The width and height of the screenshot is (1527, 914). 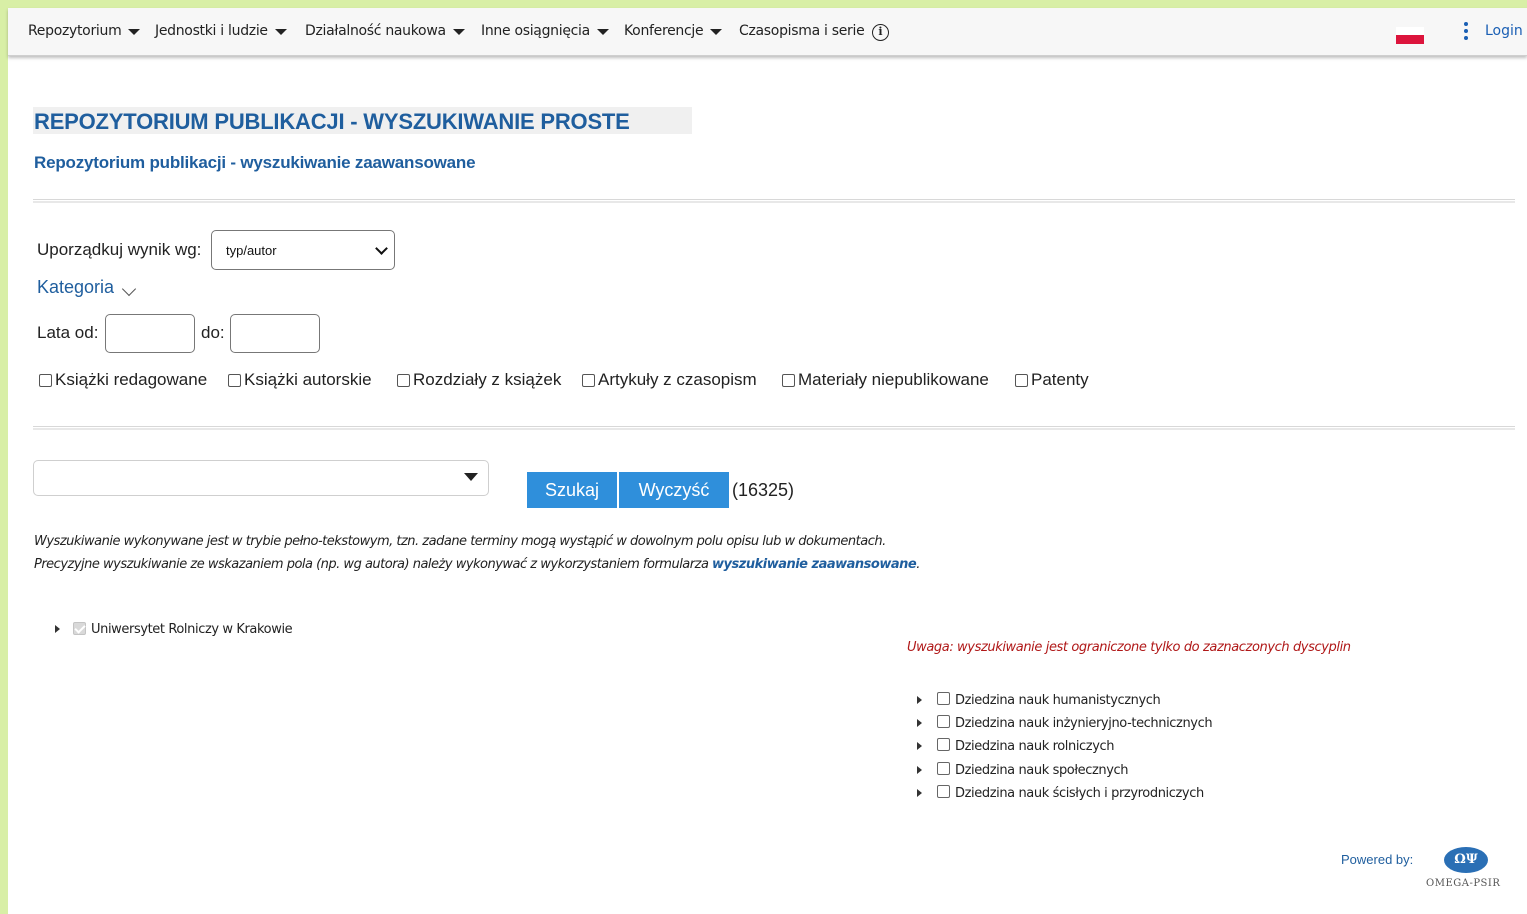 I want to click on discipline-label: Dziedzina nauk inżynieryjno-technicznych, so click(x=1084, y=723).